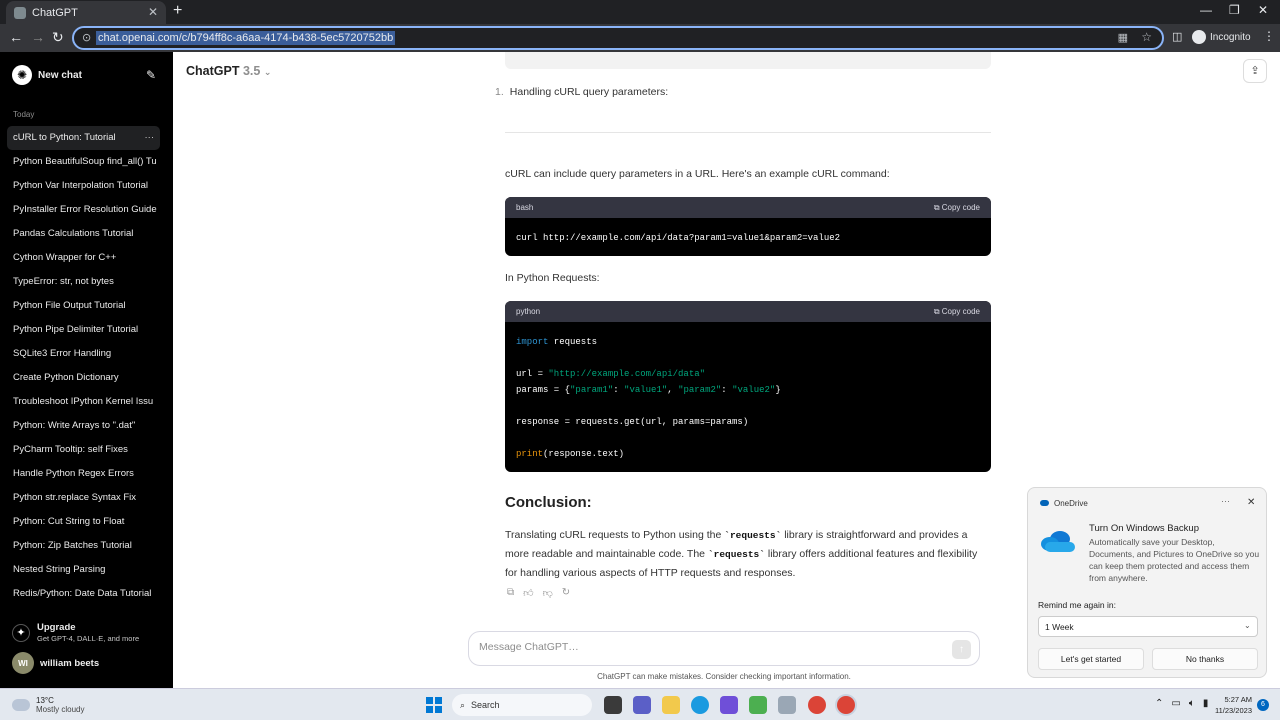  What do you see at coordinates (566, 593) in the screenshot?
I see `regenerate-icon: ↻` at bounding box center [566, 593].